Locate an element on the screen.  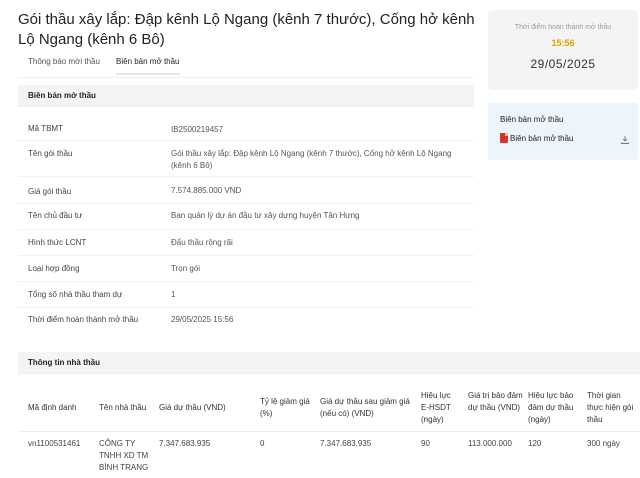
info-row-ma-tbmt: Mã TBMT IB2500219457 is located at coordinates (246, 128).